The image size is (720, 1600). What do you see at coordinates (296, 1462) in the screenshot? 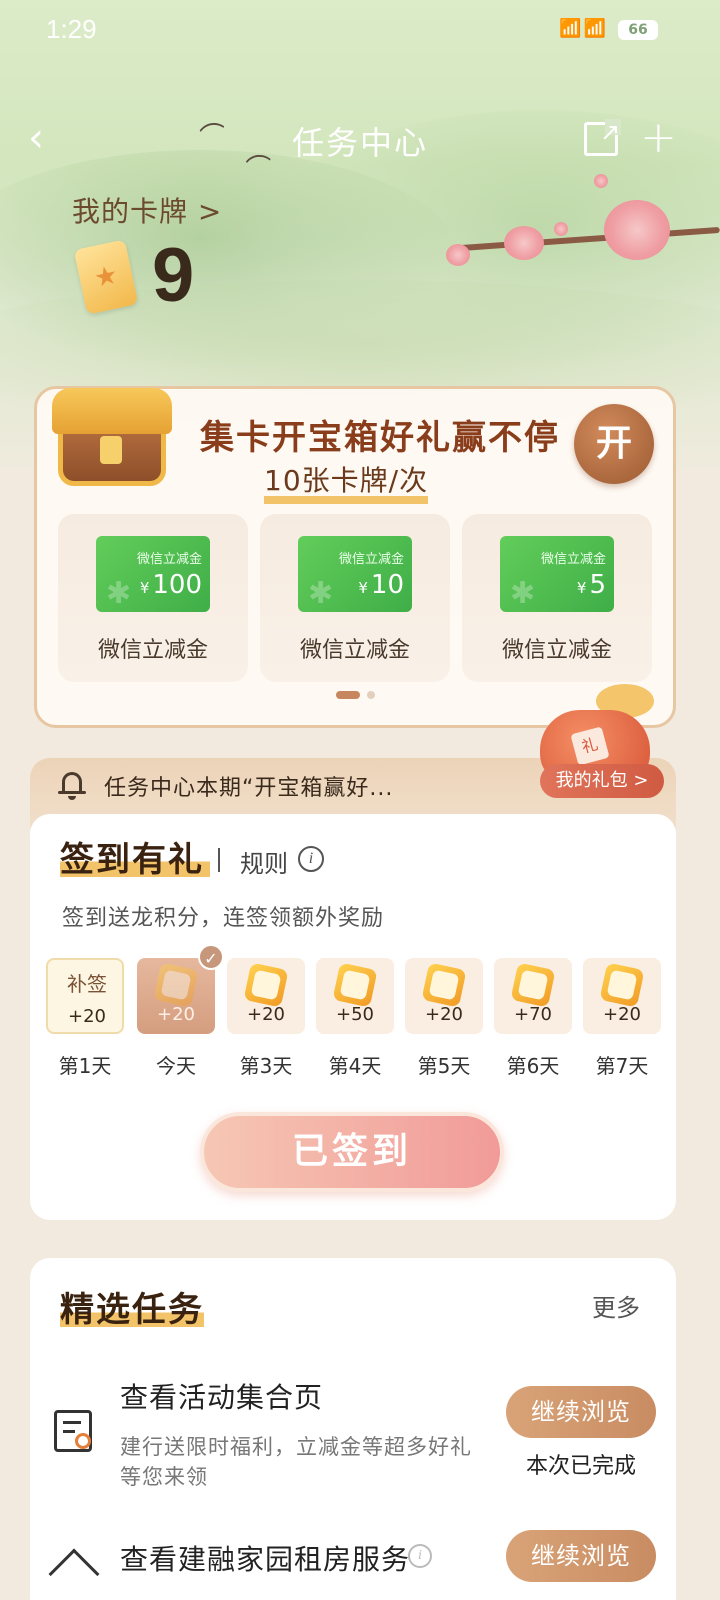
I see `task-description: 建行送限时福利，立减金等超多好礼等您来领` at bounding box center [296, 1462].